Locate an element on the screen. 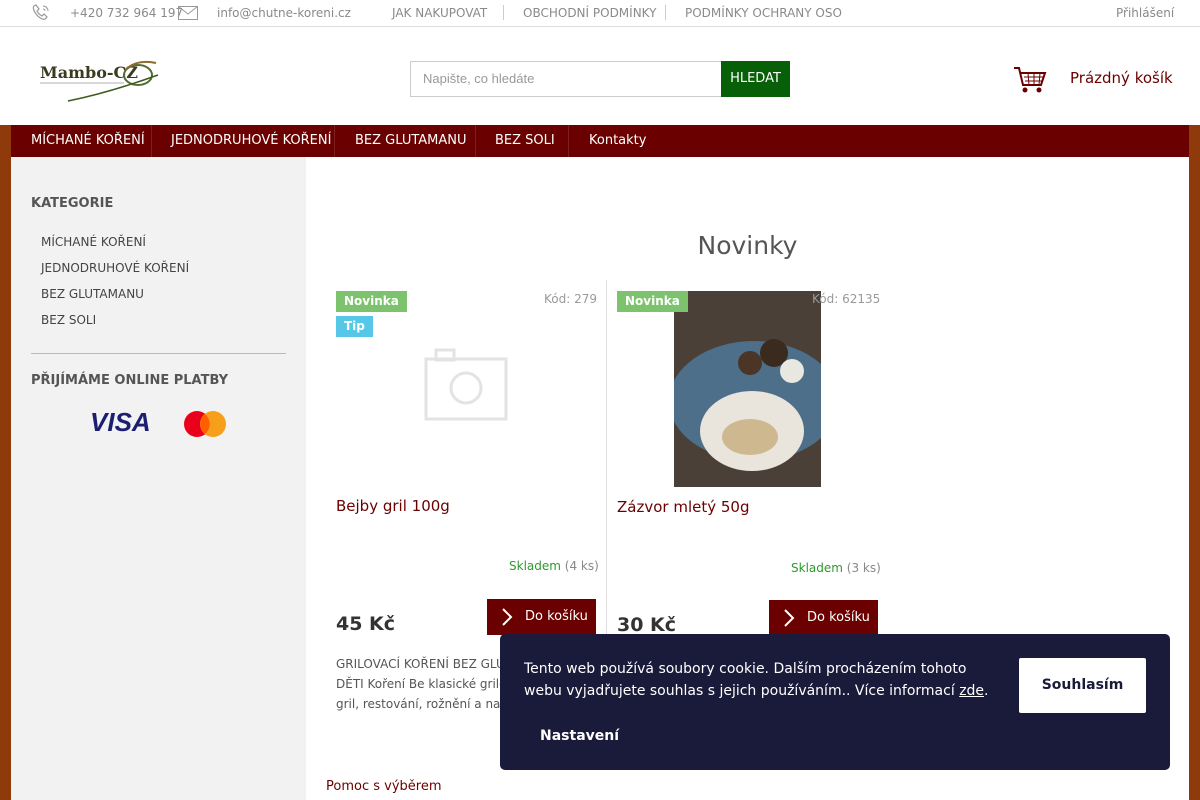 The width and height of the screenshot is (1200, 800). cart-icon is located at coordinates (1030, 82).